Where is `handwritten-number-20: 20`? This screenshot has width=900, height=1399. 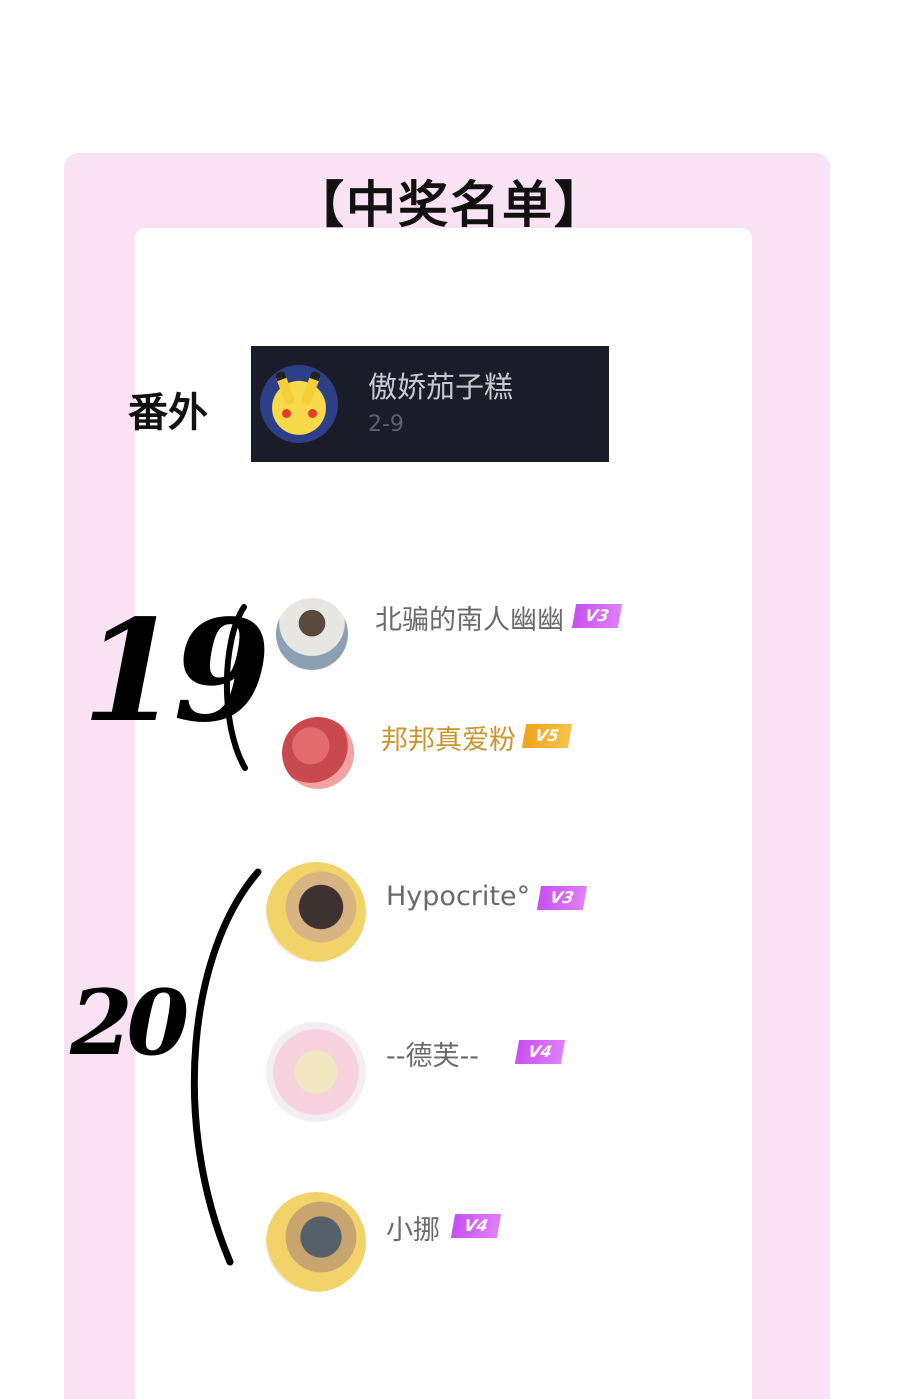
handwritten-number-20: 20 is located at coordinates (129, 1023).